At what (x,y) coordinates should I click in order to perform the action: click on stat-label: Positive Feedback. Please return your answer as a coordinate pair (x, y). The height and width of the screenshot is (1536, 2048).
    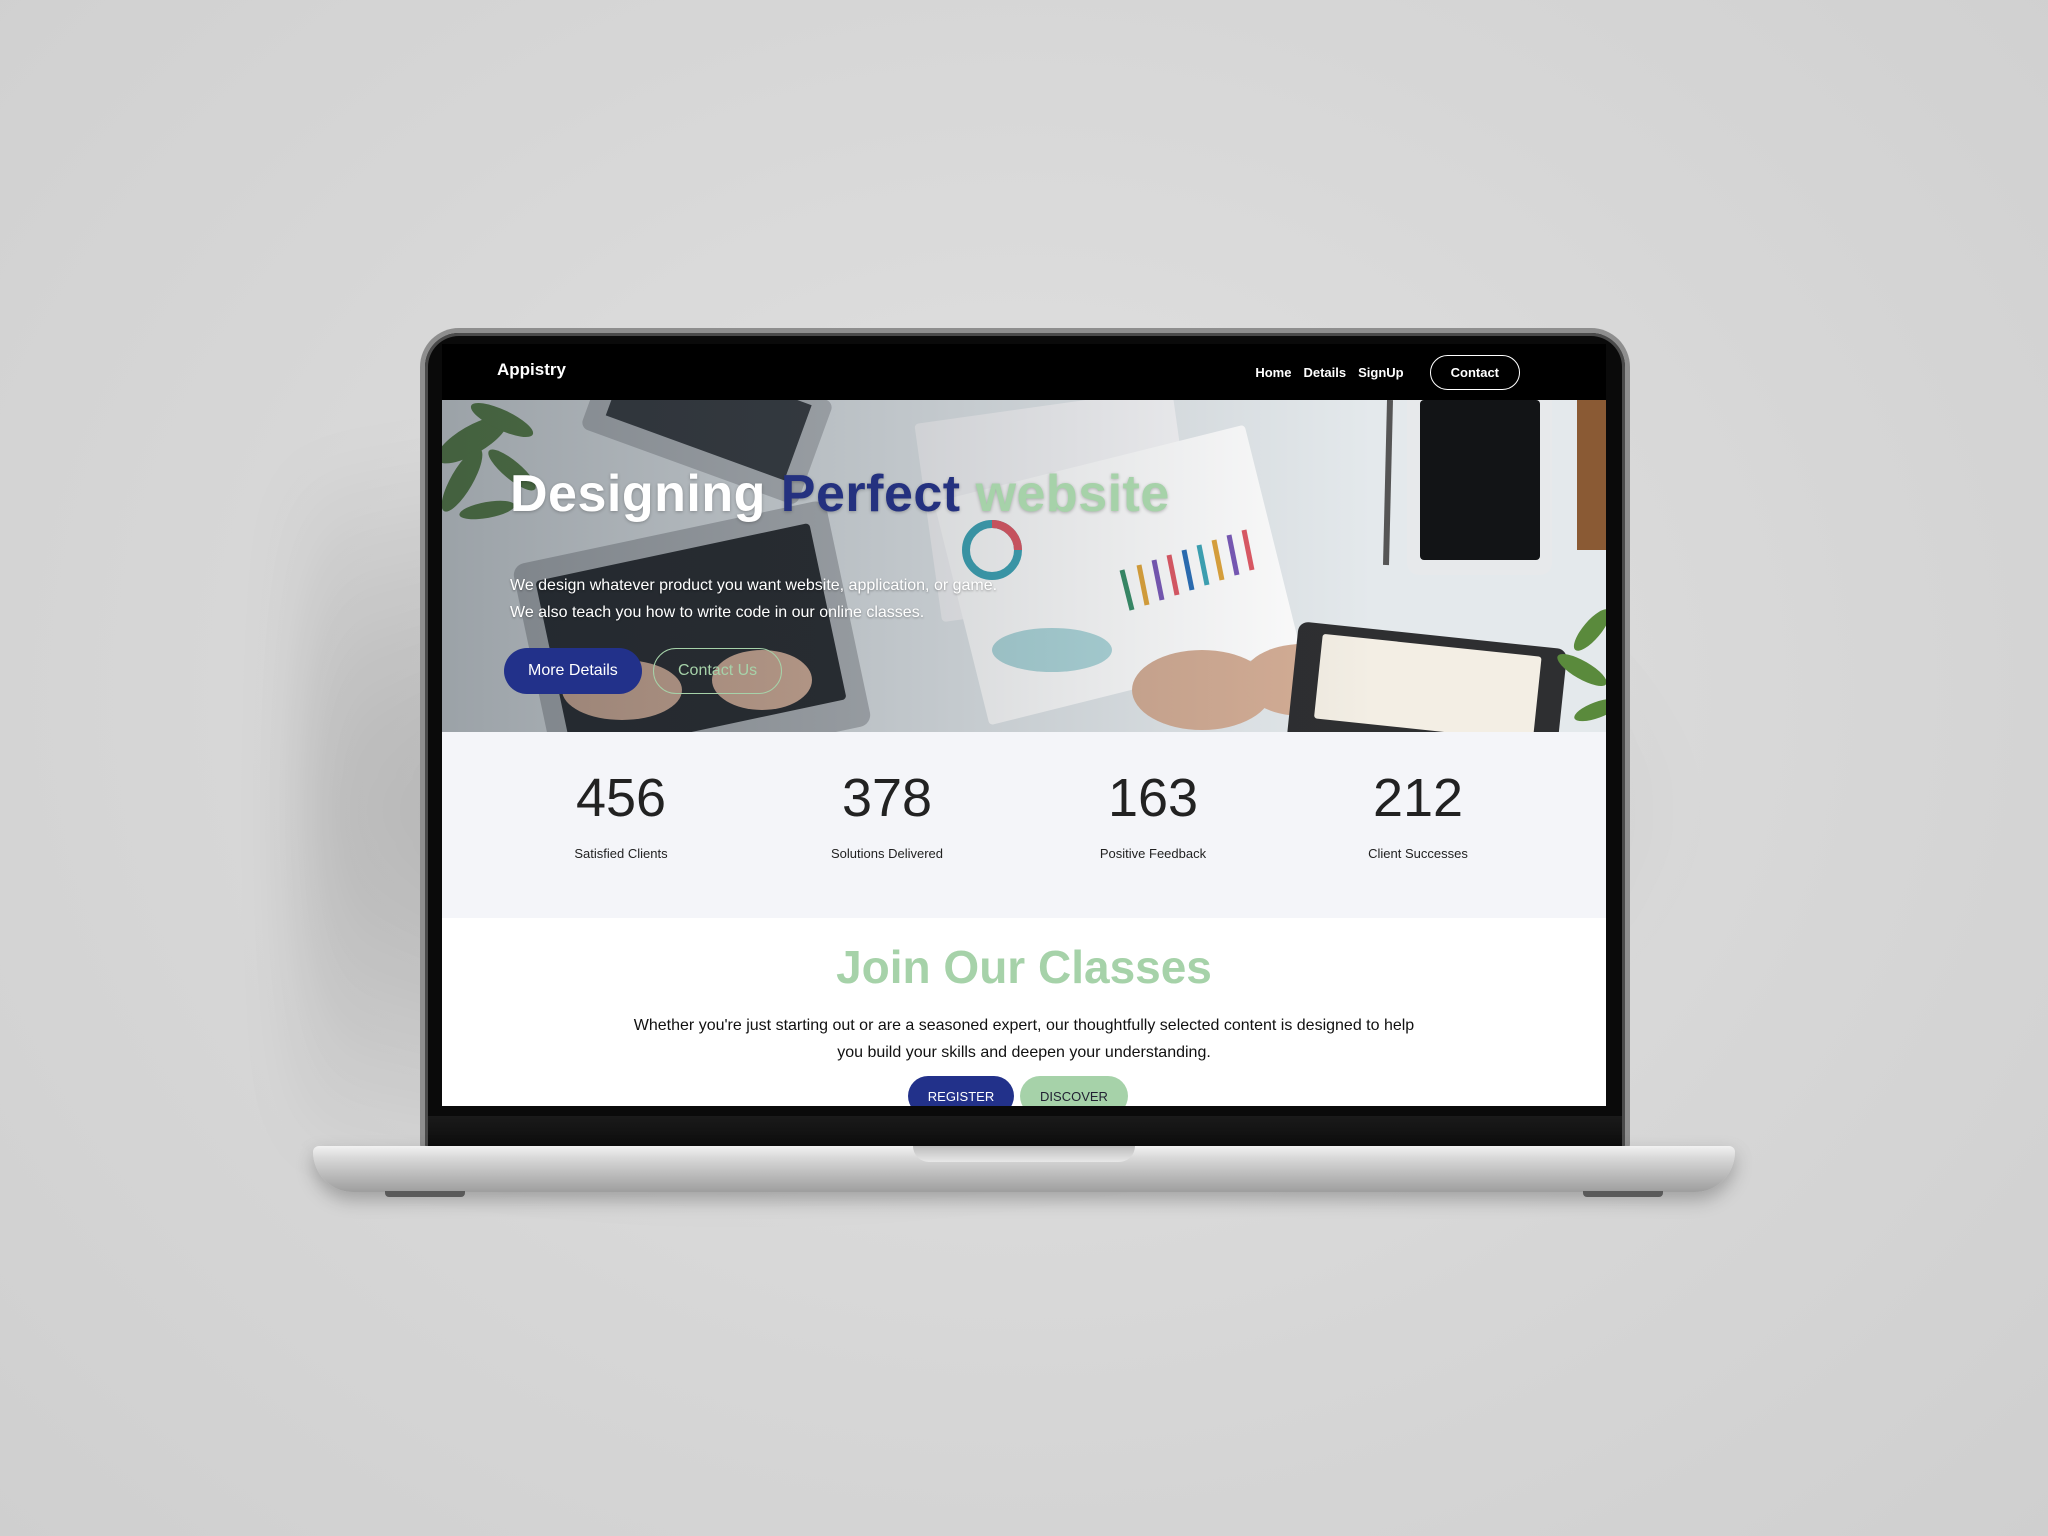
    Looking at the image, I should click on (1153, 853).